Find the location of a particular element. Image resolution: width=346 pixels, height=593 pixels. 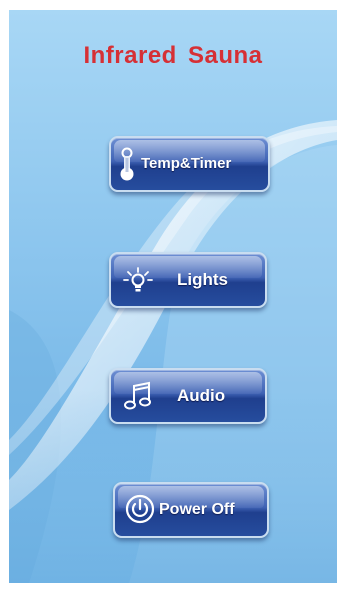

temp-timer-label: Temp&Timer is located at coordinates (186, 163).